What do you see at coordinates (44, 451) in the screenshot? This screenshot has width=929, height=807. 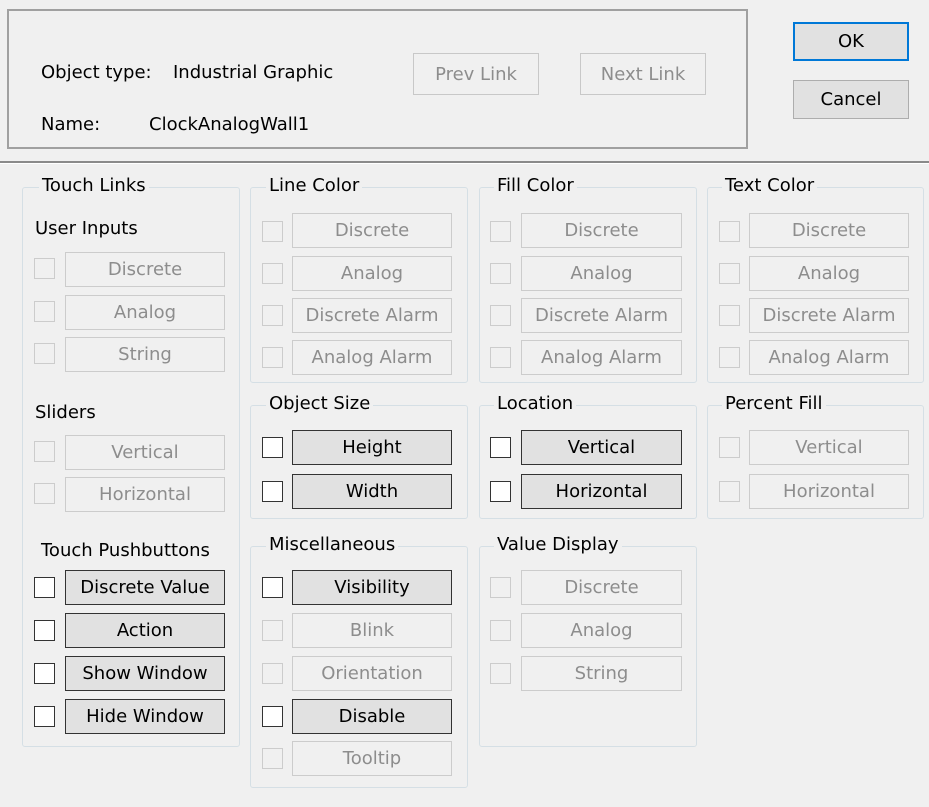 I see `slider-vertical-checkbox` at bounding box center [44, 451].